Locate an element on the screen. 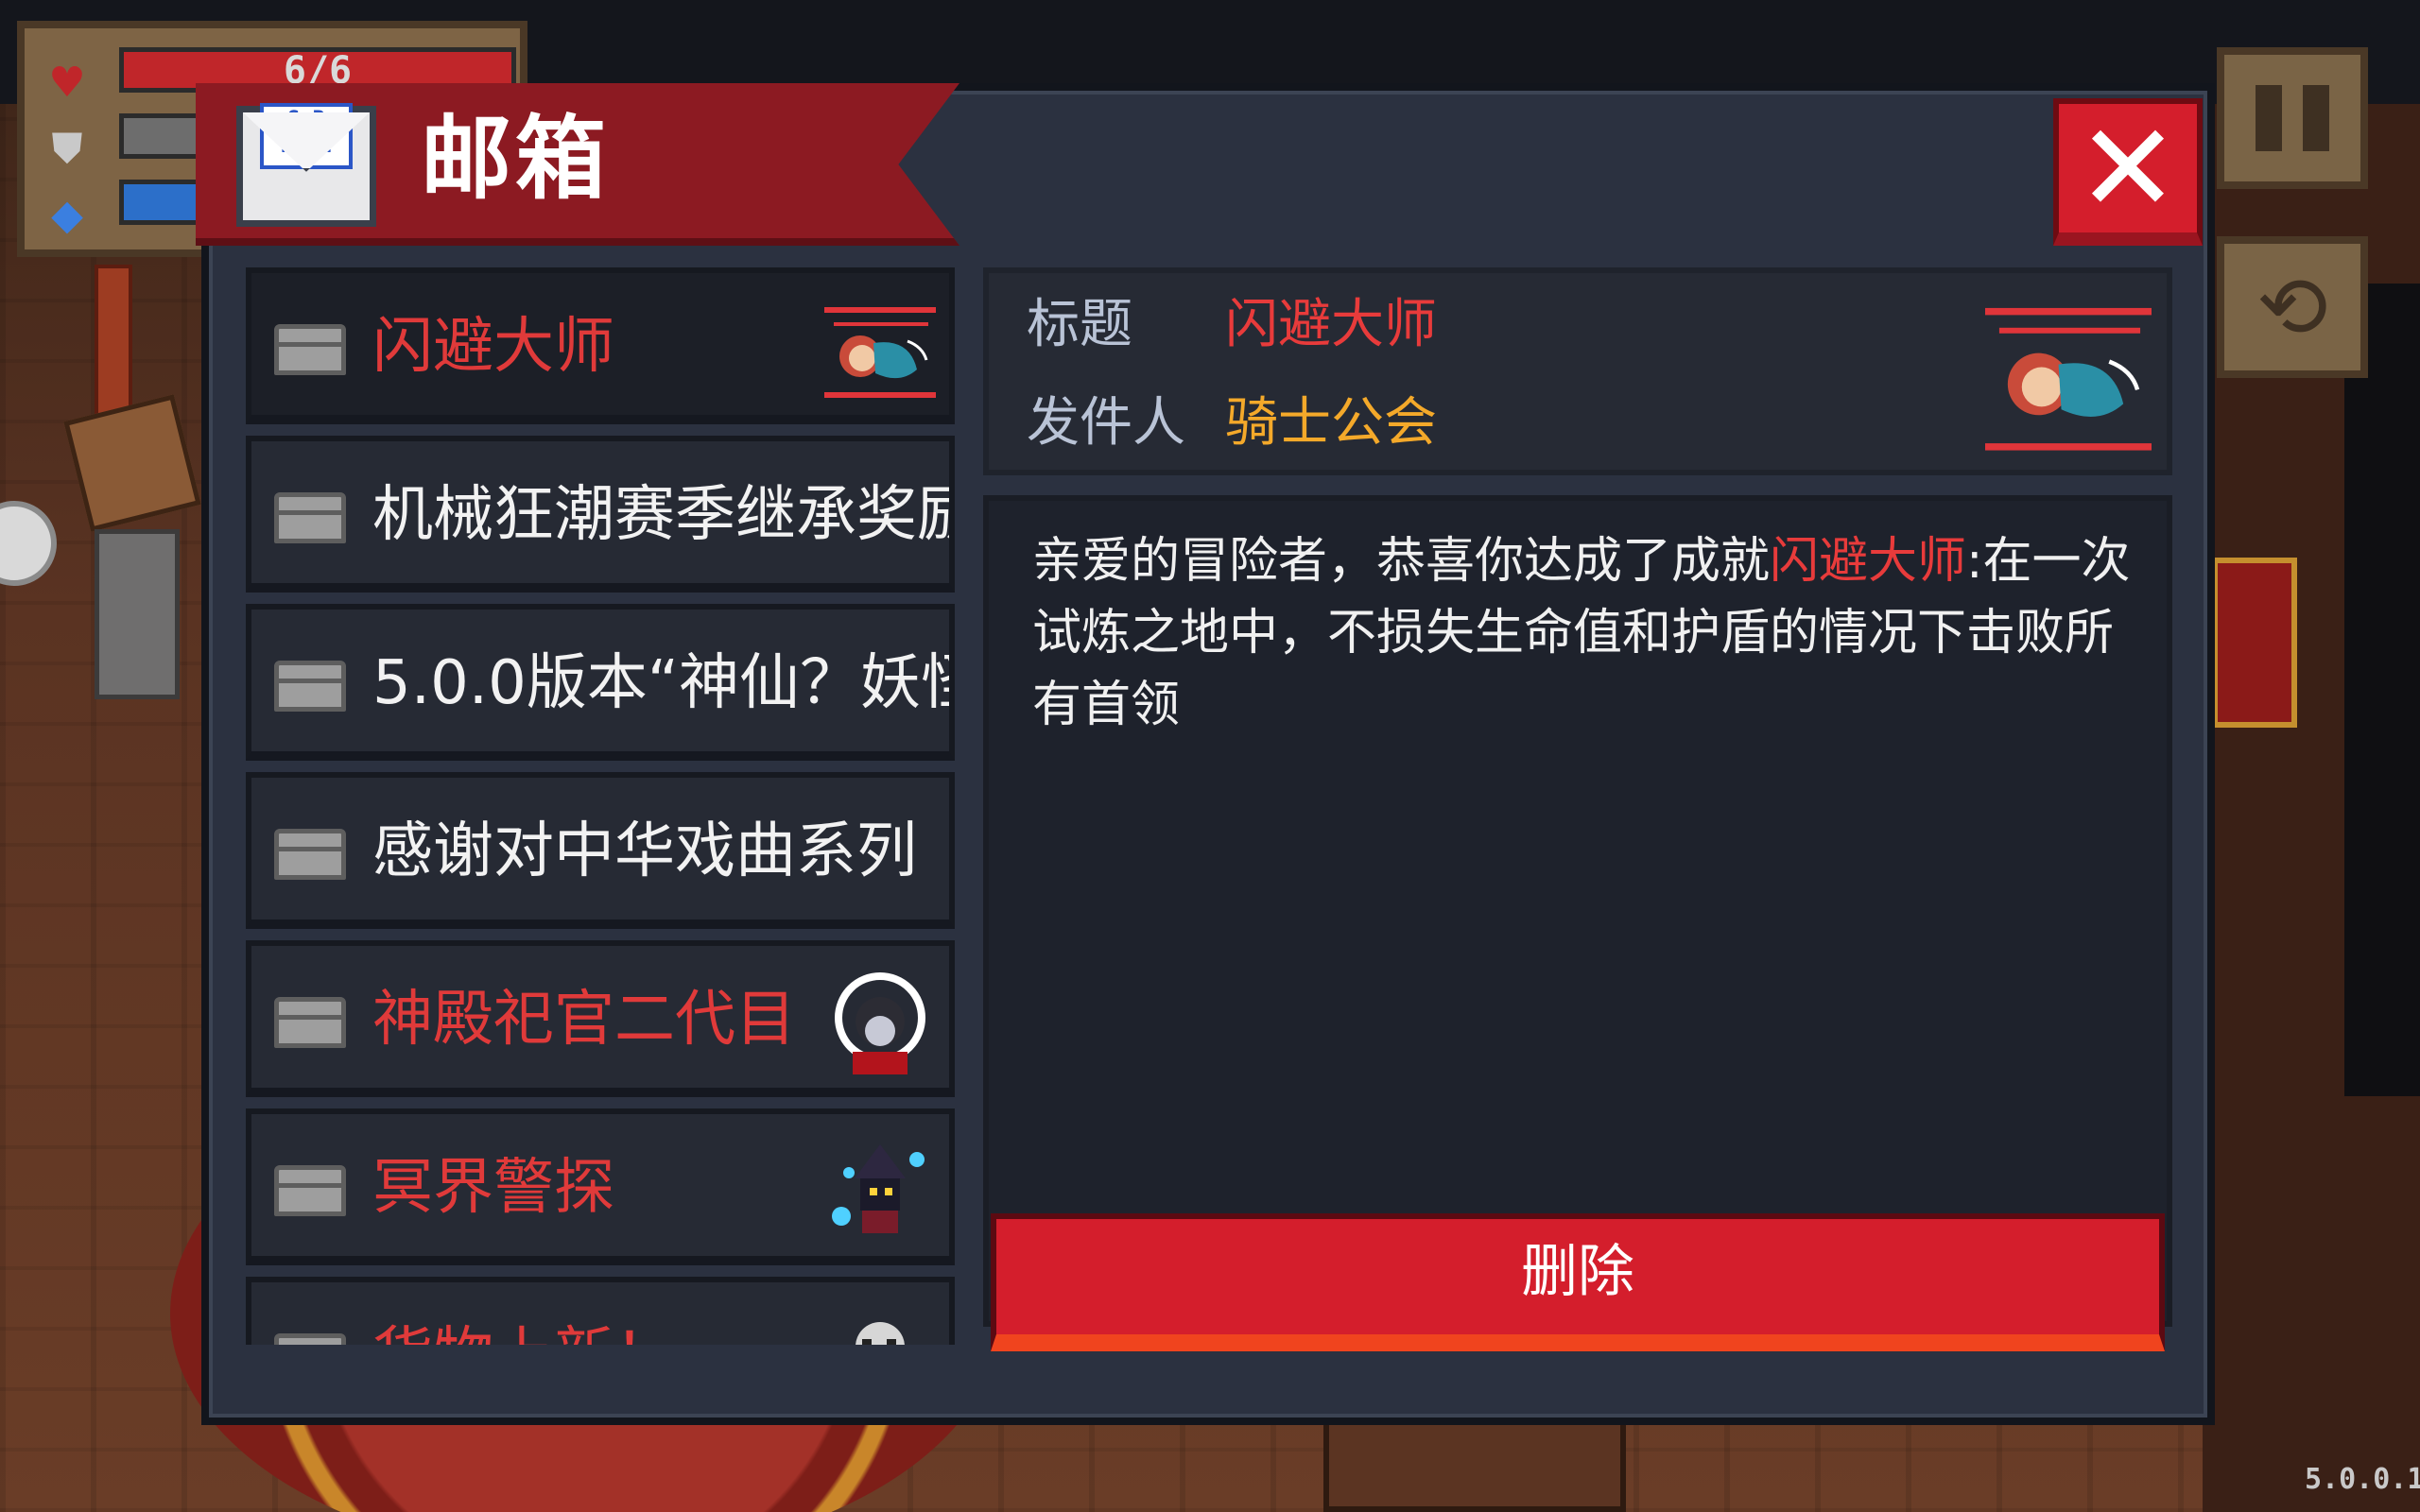  mail-body-highlight: 闪避大师 is located at coordinates (1868, 561).